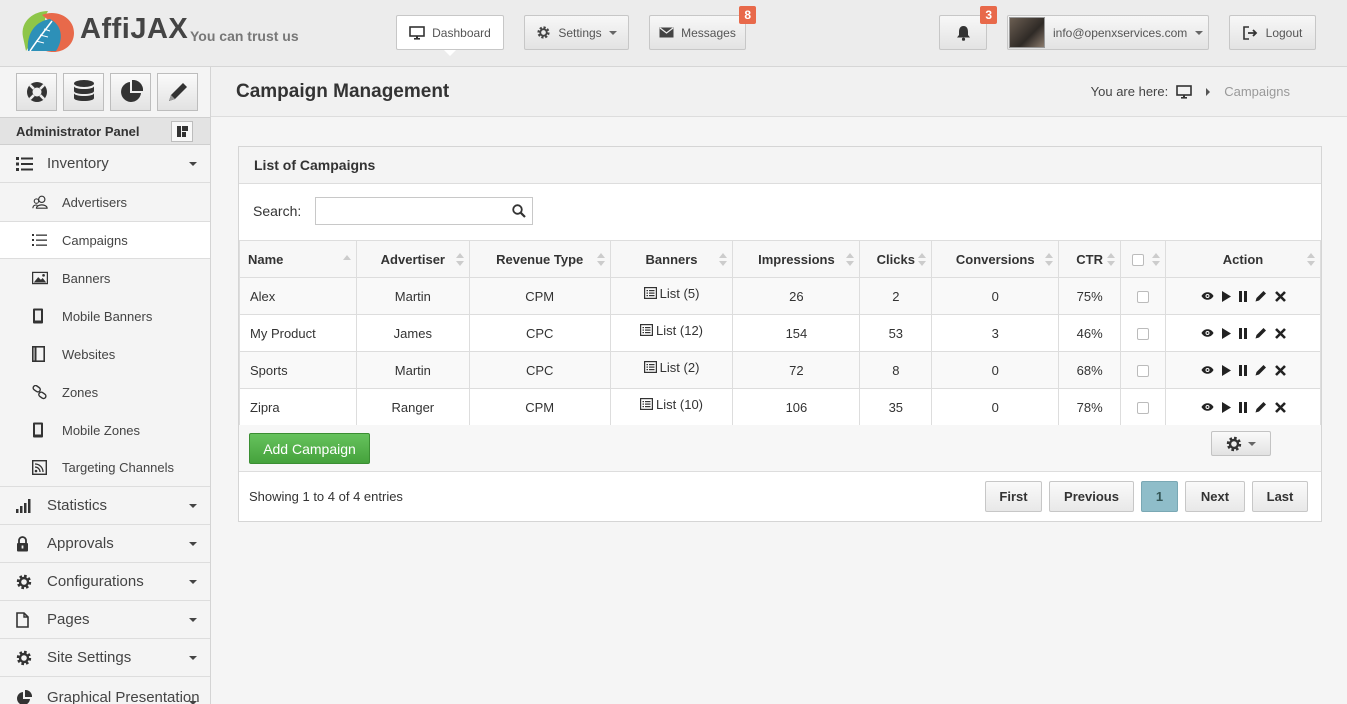 The image size is (1347, 704). What do you see at coordinates (539, 407) in the screenshot?
I see `cell-revenue-type: CPM` at bounding box center [539, 407].